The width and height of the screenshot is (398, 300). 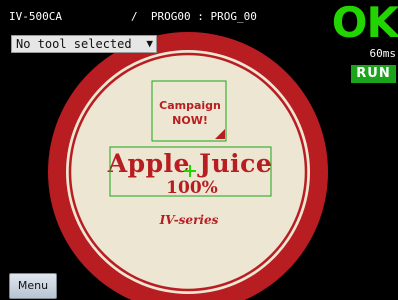 What do you see at coordinates (35, 16) in the screenshot?
I see `device-name: IV-500CA` at bounding box center [35, 16].